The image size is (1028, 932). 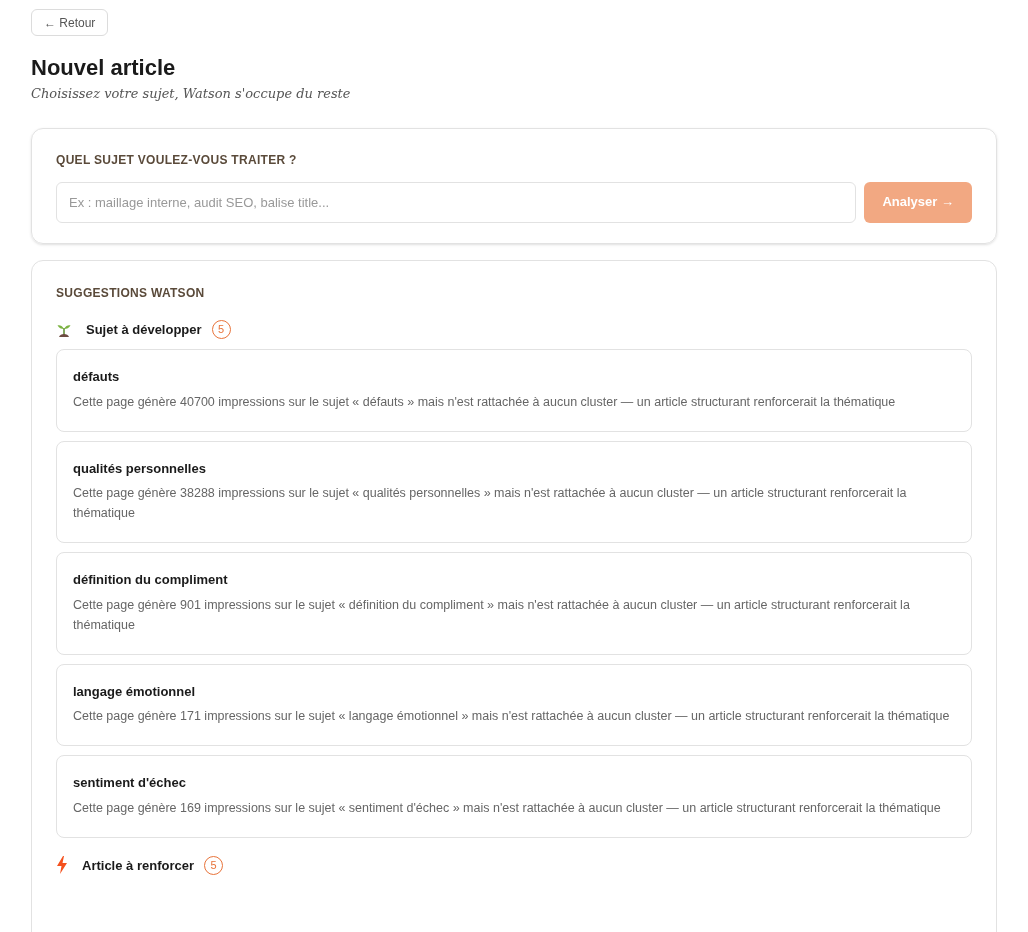 What do you see at coordinates (131, 293) in the screenshot?
I see `suggestions-title: SUGGESTIONS WATSON` at bounding box center [131, 293].